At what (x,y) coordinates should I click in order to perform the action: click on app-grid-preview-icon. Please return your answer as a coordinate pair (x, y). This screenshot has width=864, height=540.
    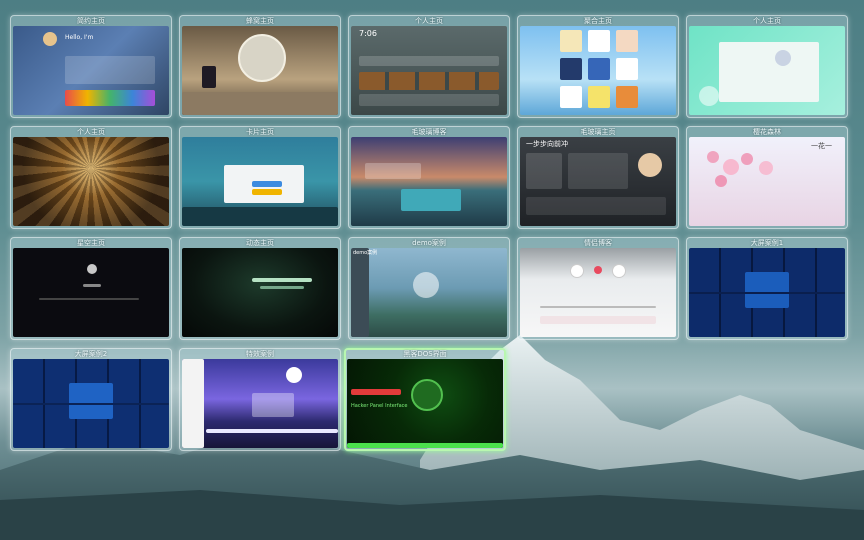
    Looking at the image, I should click on (598, 70).